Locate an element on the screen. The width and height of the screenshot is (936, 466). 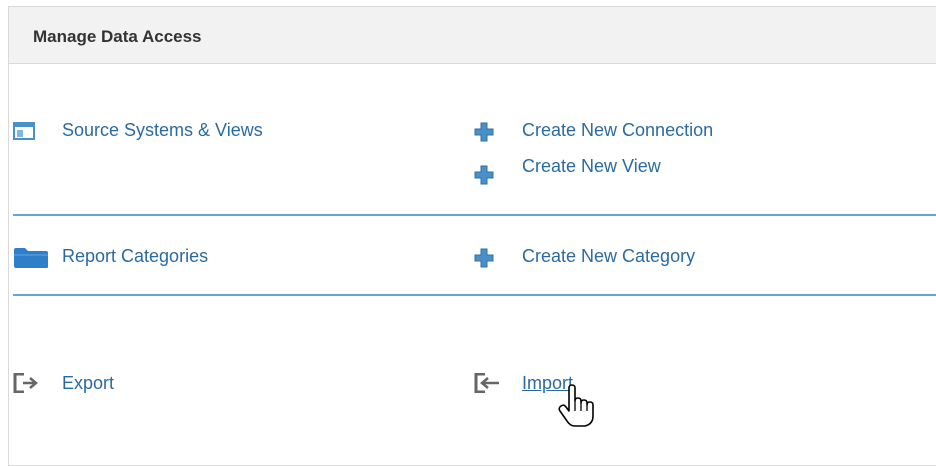
folder-icon is located at coordinates (31, 258).